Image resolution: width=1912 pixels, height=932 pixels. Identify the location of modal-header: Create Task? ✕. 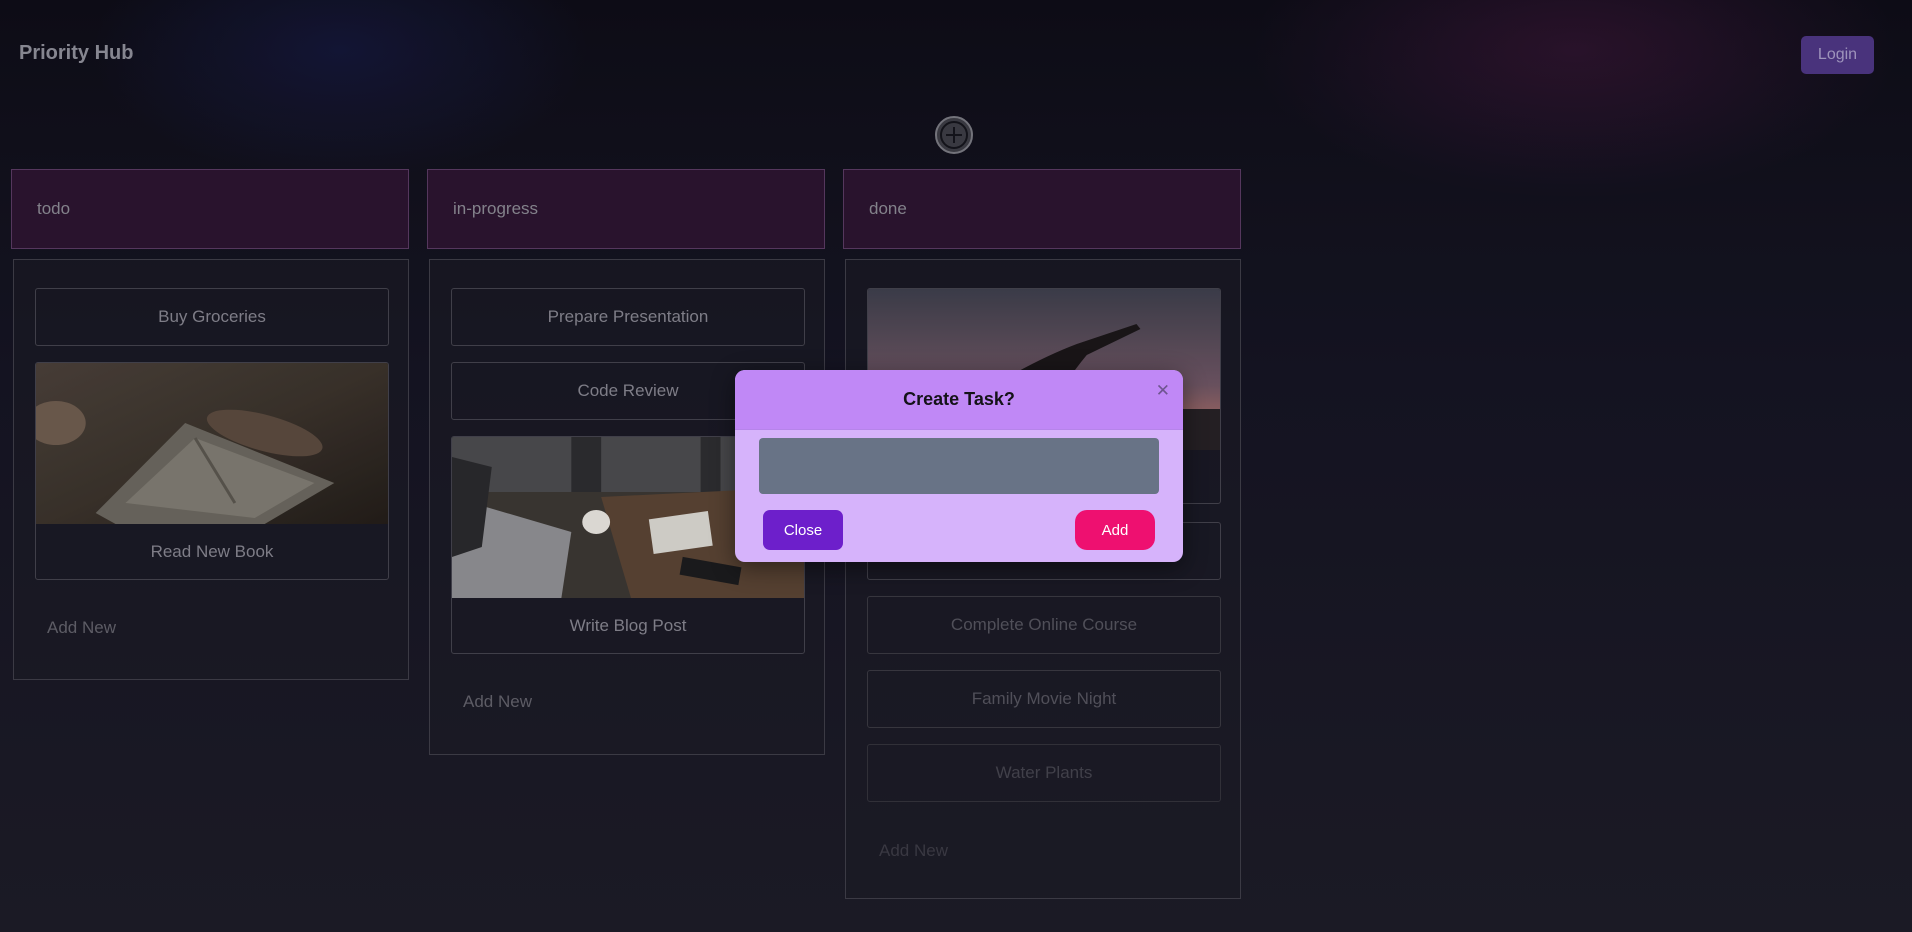
(959, 400).